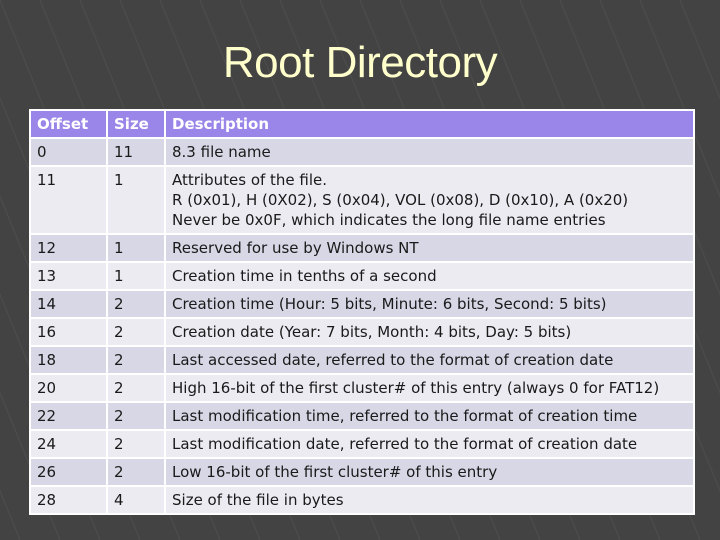 This screenshot has width=720, height=540. Describe the element at coordinates (68, 416) in the screenshot. I see `offset-cell: 22` at that location.